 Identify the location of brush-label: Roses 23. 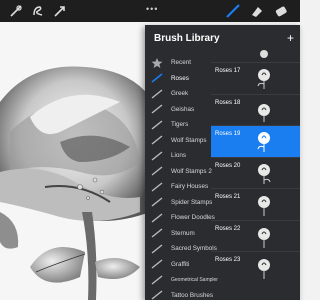
(228, 260).